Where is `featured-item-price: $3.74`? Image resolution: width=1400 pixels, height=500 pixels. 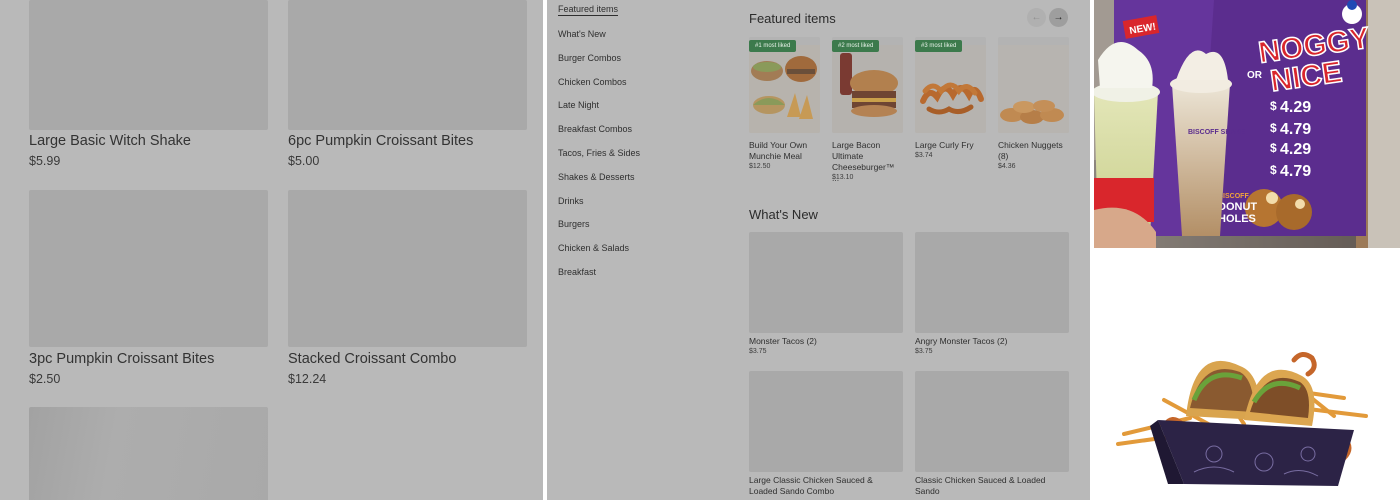 featured-item-price: $3.74 is located at coordinates (924, 155).